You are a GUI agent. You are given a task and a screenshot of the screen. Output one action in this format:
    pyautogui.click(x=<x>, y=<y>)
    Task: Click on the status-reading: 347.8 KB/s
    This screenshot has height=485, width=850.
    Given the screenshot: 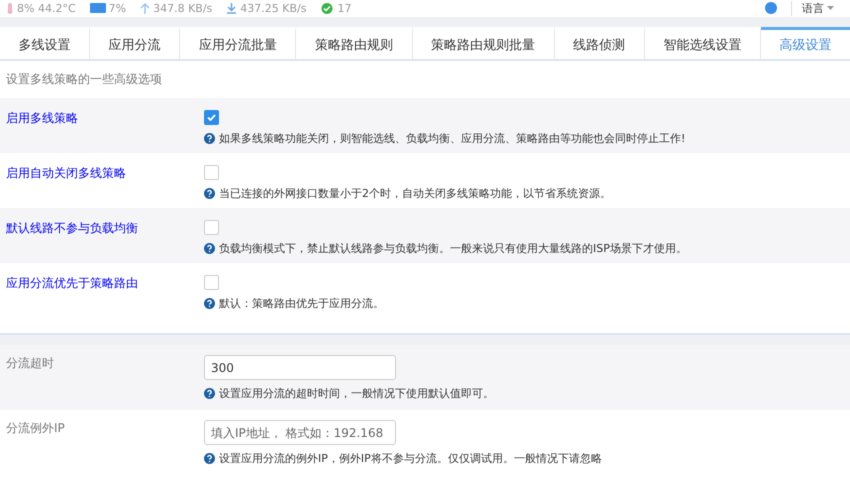 What is the action you would take?
    pyautogui.click(x=176, y=8)
    